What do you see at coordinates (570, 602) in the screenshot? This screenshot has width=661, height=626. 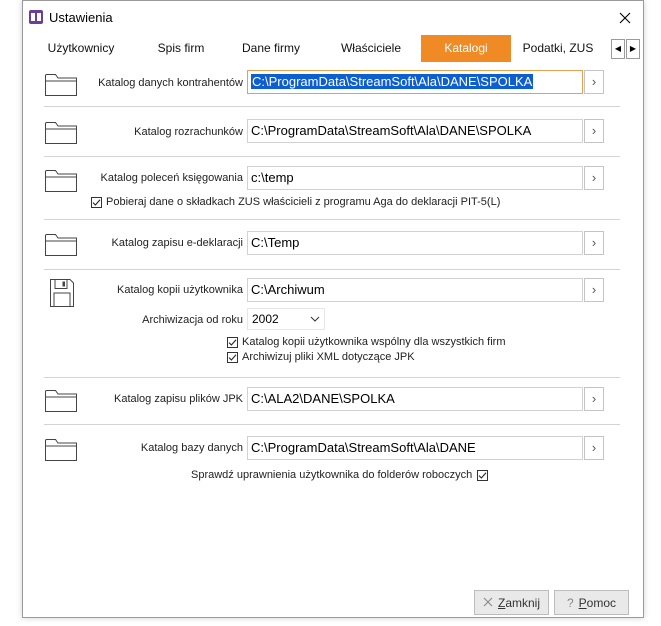 I see `help-icon: ?` at bounding box center [570, 602].